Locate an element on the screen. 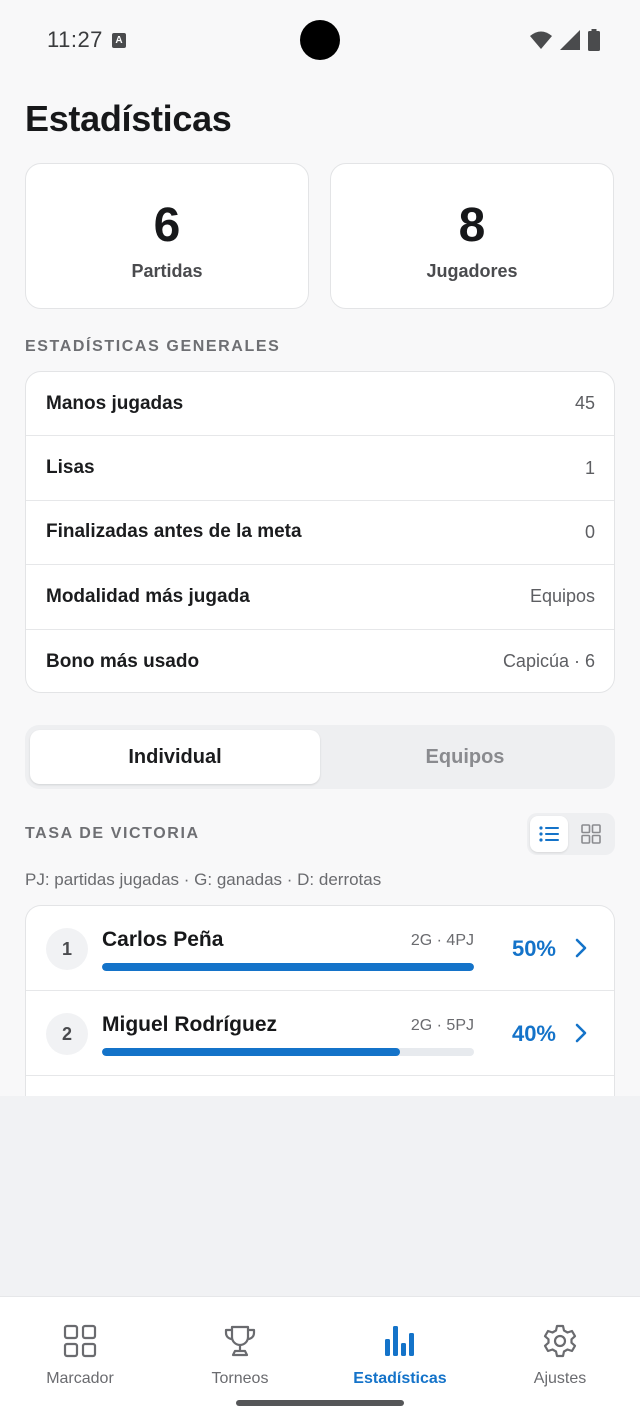  player-record: 2G · 5PJ is located at coordinates (442, 1025).